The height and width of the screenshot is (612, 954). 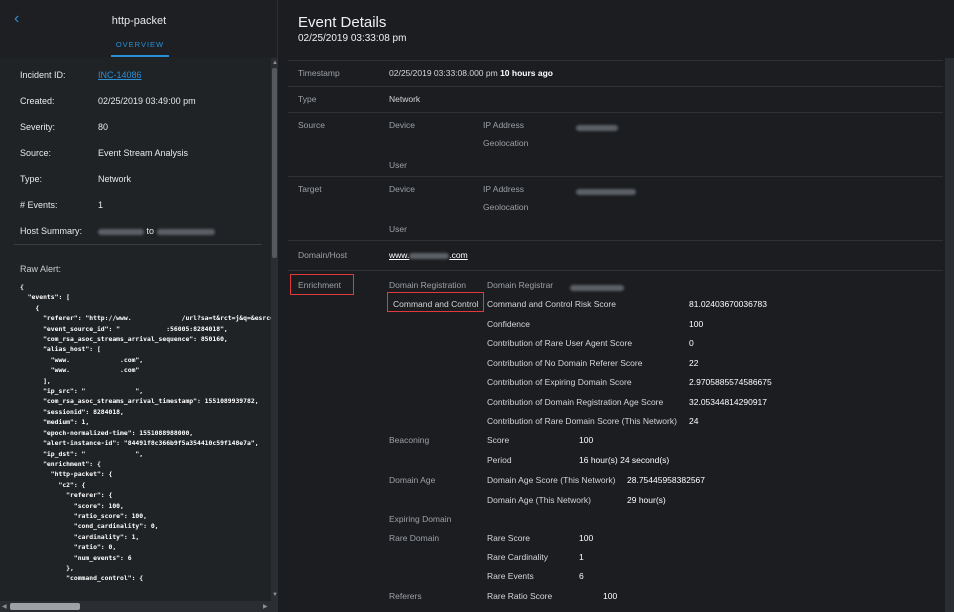 I want to click on detail-value: 81.02403670036783, so click(x=728, y=304).